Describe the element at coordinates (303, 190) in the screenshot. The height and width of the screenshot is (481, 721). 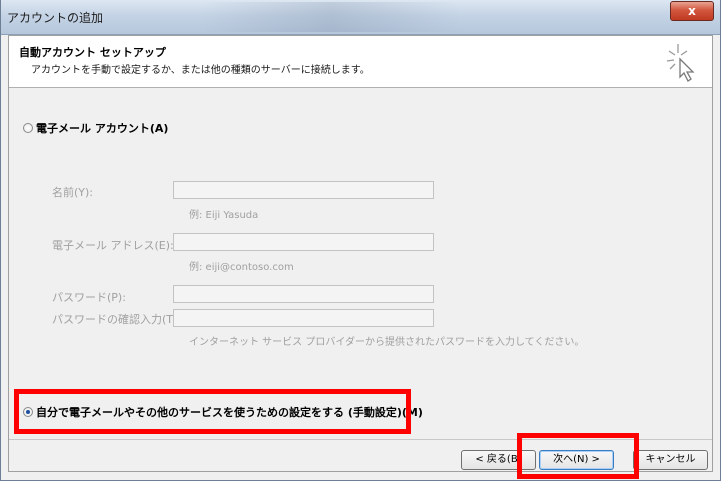
I see `name-field` at that location.